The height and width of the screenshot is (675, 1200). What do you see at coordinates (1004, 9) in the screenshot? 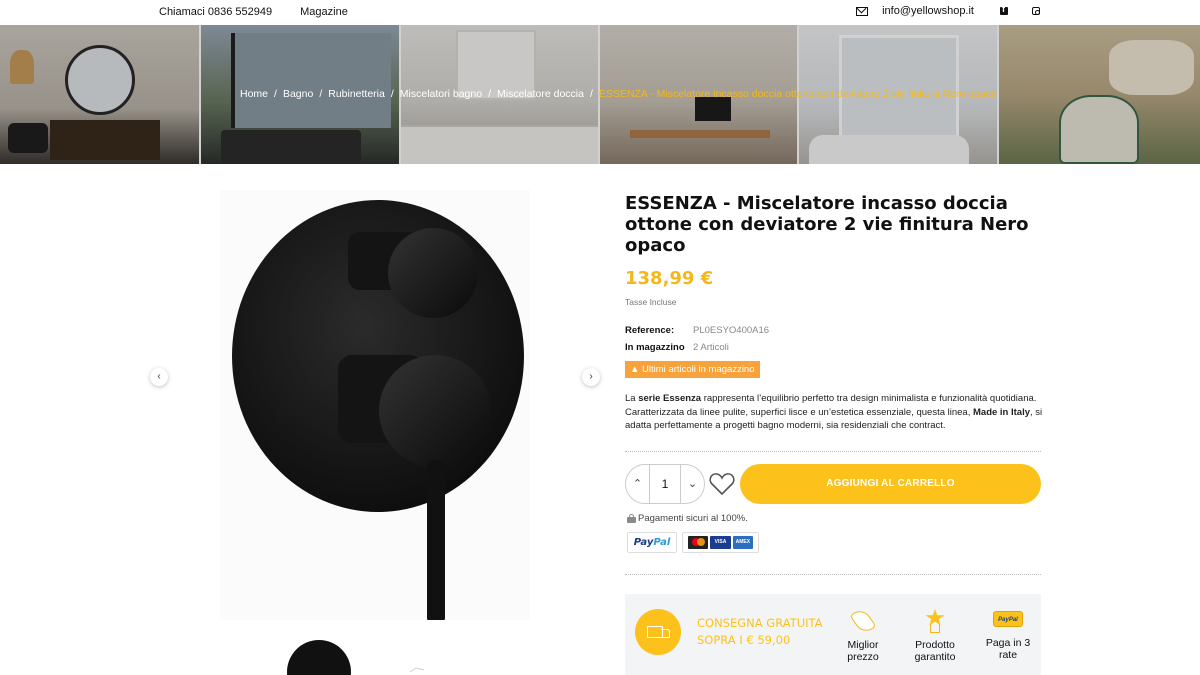
I see `facebook-icon` at bounding box center [1004, 9].